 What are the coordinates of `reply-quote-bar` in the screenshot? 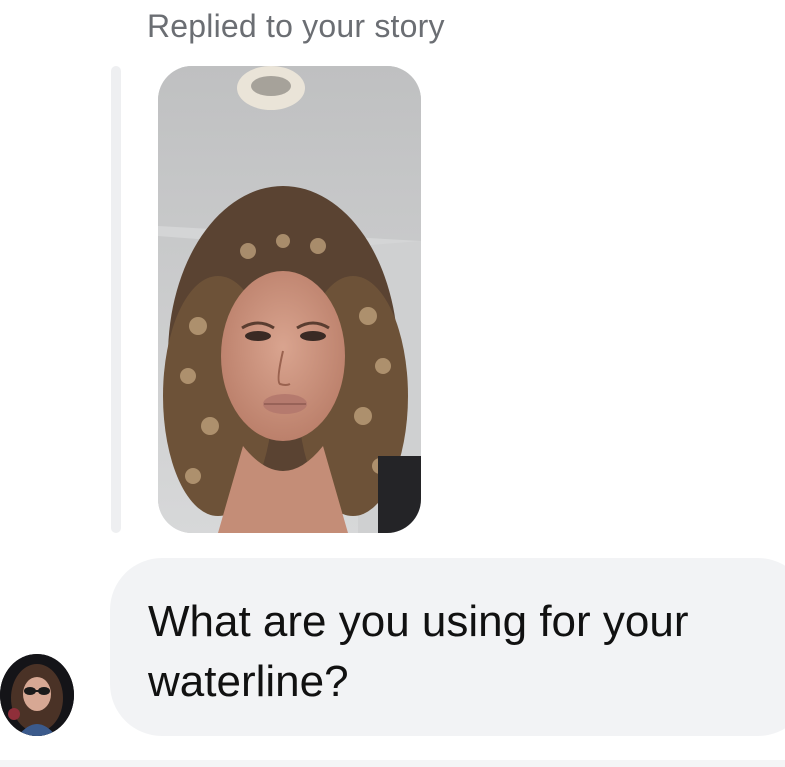 It's located at (116, 299).